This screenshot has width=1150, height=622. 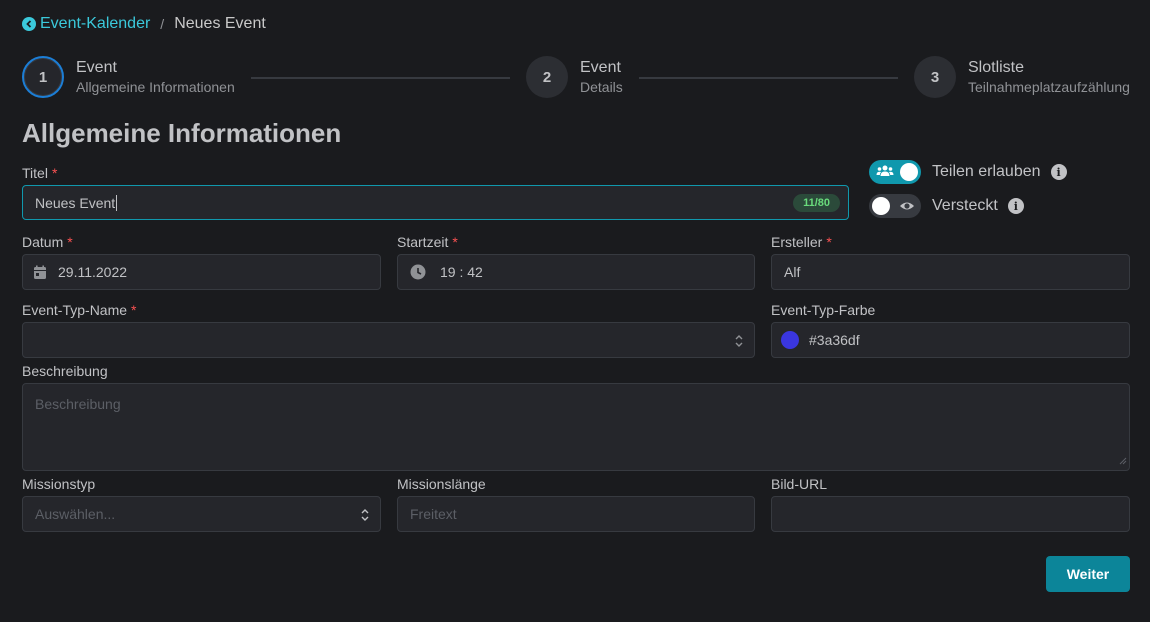 I want to click on share-toggle-row: Teilen erlauben i, so click(x=968, y=172).